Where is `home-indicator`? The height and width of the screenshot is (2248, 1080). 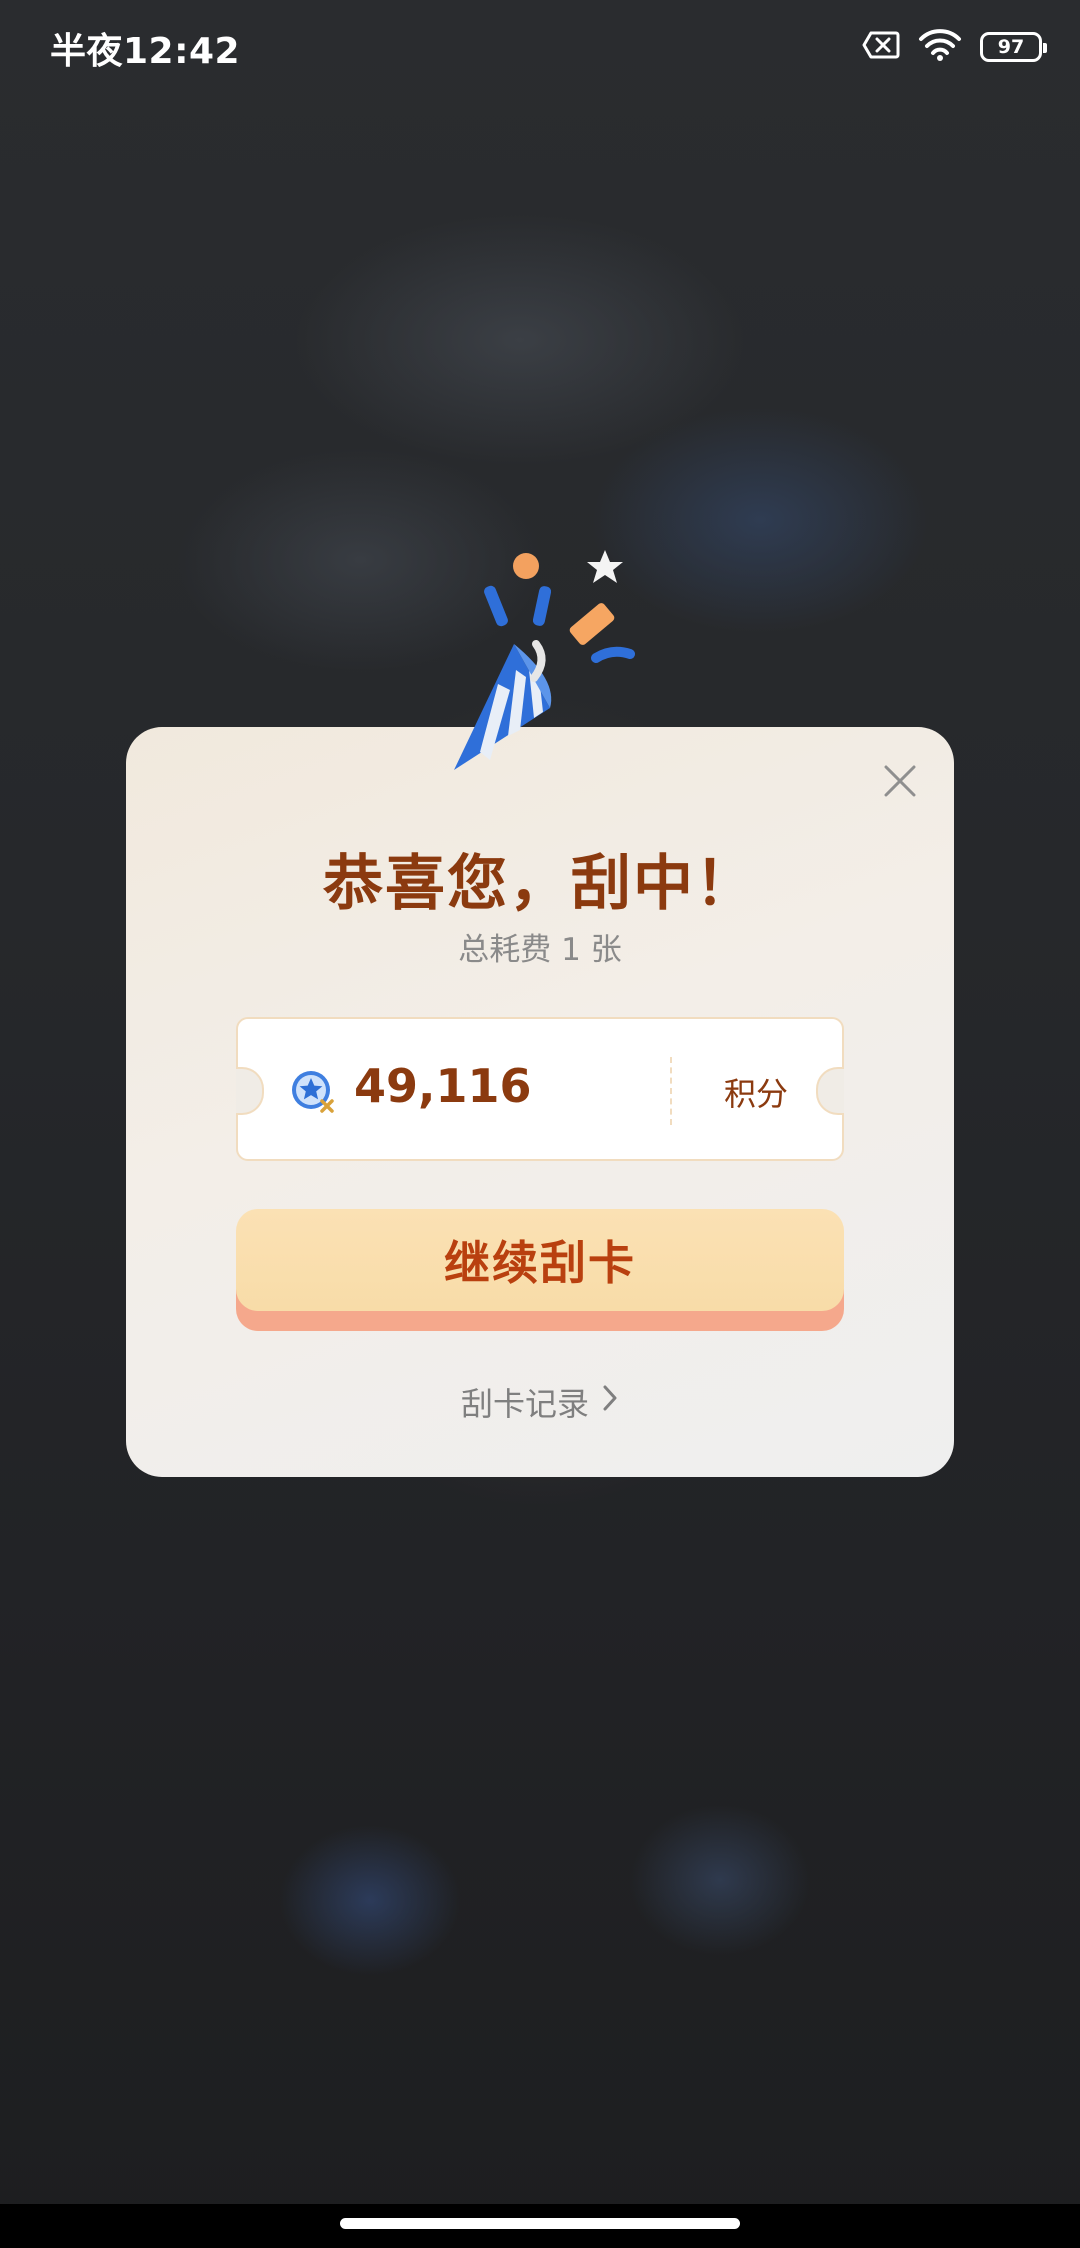
home-indicator is located at coordinates (540, 2223).